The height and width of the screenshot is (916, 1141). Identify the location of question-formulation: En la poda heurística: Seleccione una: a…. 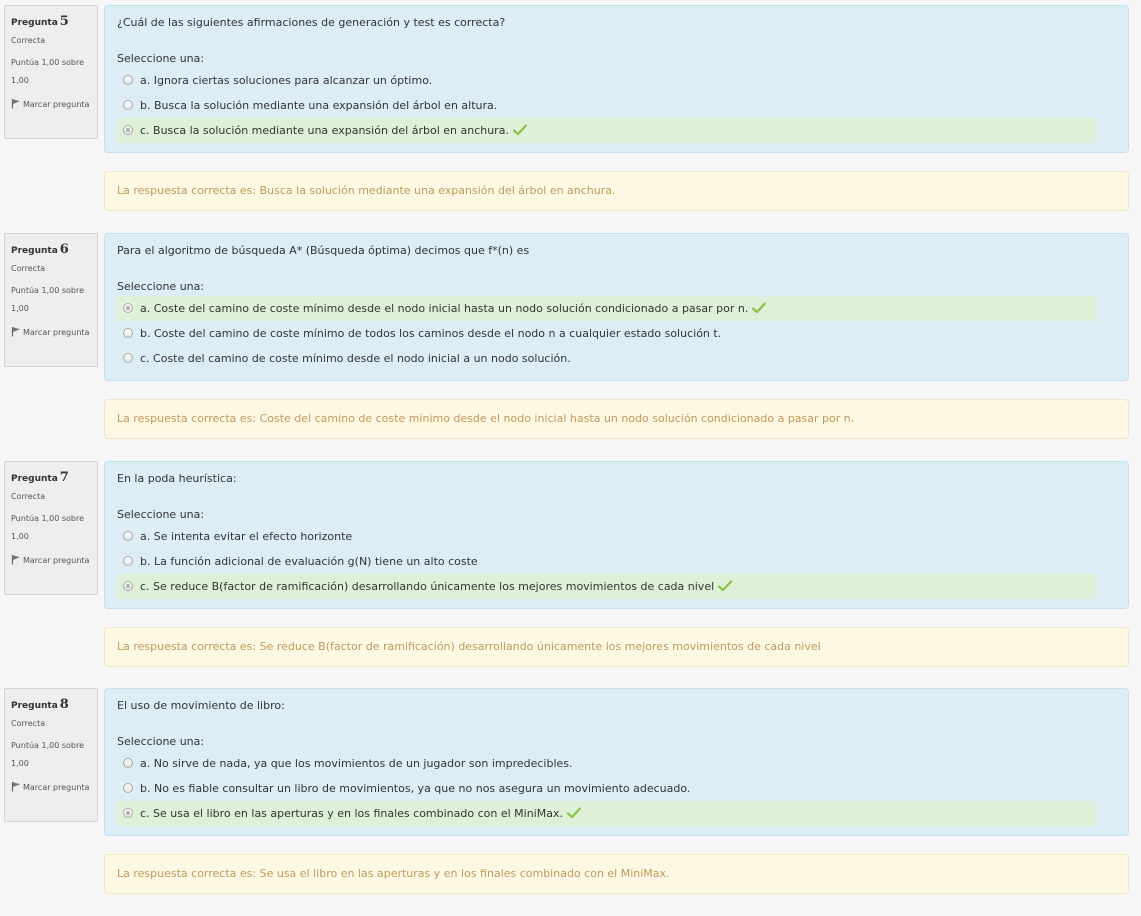
(616, 535).